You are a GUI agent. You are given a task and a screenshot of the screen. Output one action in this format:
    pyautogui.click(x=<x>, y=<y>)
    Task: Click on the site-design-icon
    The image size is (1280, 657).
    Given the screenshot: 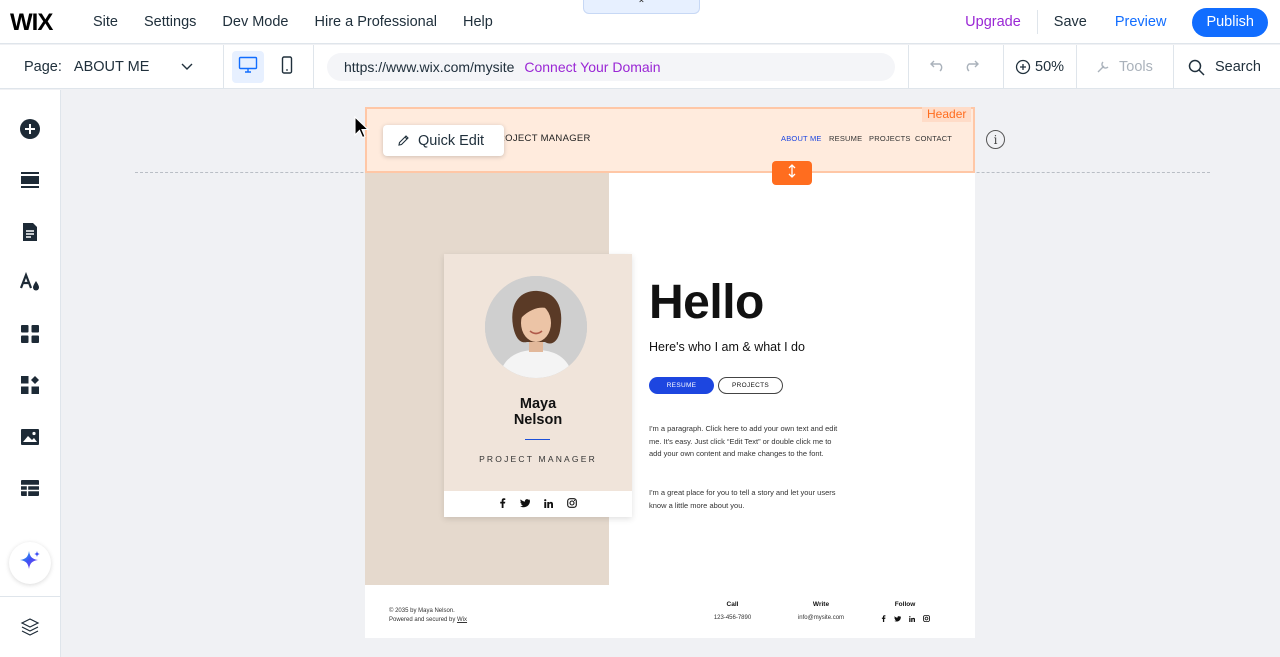 What is the action you would take?
    pyautogui.click(x=30, y=282)
    